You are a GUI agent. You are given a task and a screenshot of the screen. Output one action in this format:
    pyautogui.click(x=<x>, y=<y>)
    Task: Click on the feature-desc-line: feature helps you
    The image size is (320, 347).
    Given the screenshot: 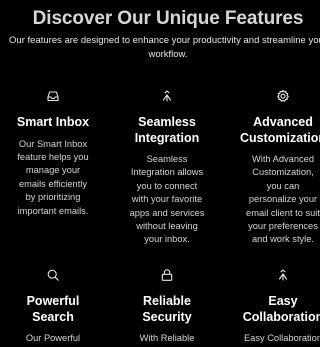 What is the action you would take?
    pyautogui.click(x=53, y=156)
    